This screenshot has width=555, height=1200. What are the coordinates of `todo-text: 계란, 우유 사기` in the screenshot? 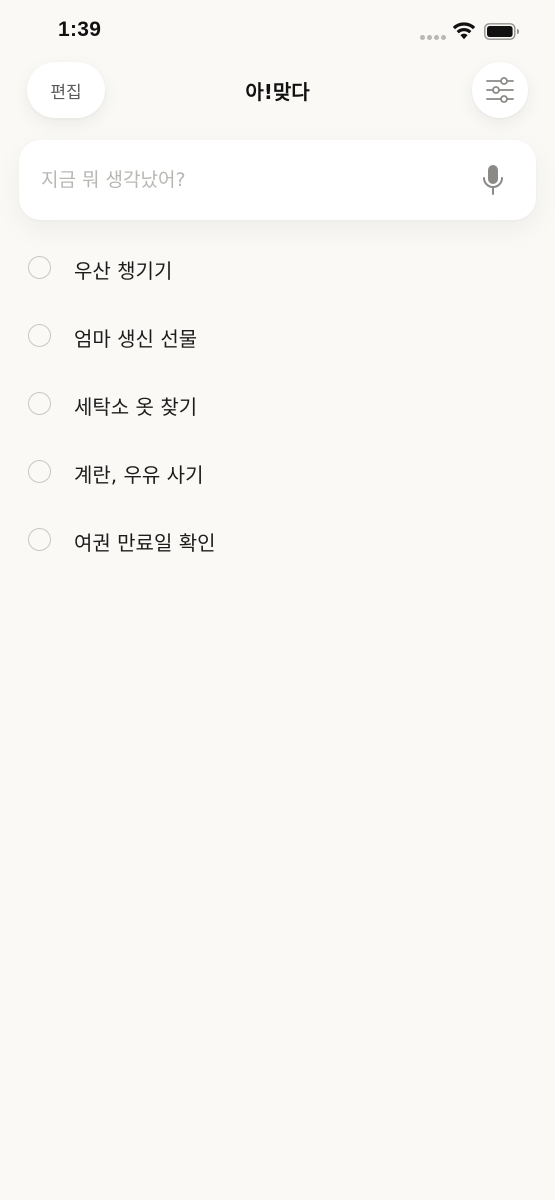 It's located at (139, 475).